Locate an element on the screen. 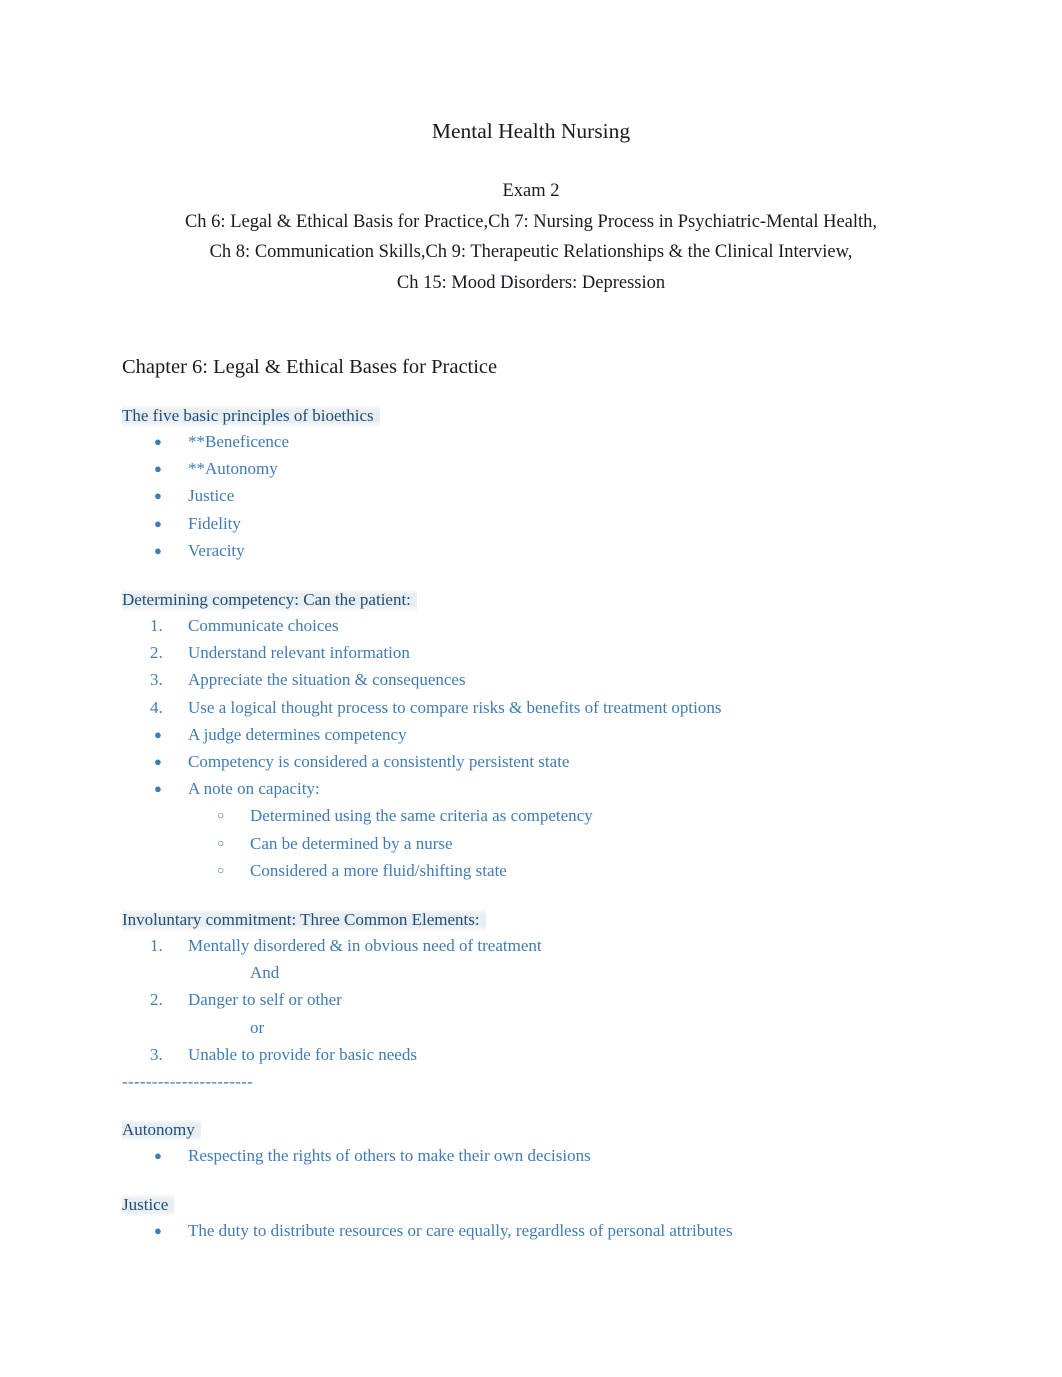  list-item: ● Veracity is located at coordinates (531, 550).